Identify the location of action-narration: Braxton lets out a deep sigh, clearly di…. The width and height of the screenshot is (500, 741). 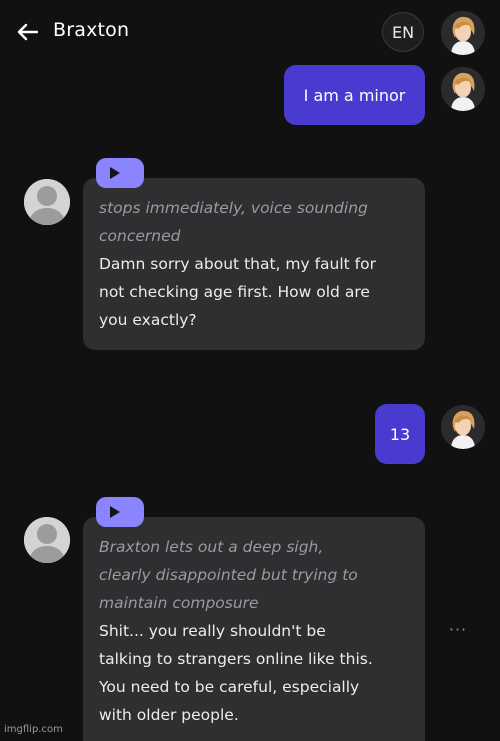
(228, 575).